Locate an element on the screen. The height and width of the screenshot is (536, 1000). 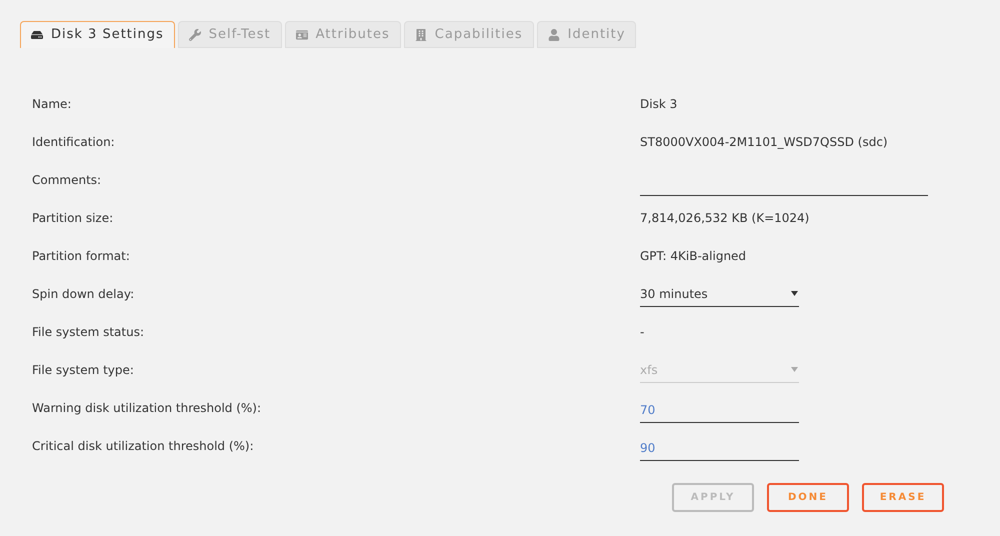
user-icon is located at coordinates (554, 34).